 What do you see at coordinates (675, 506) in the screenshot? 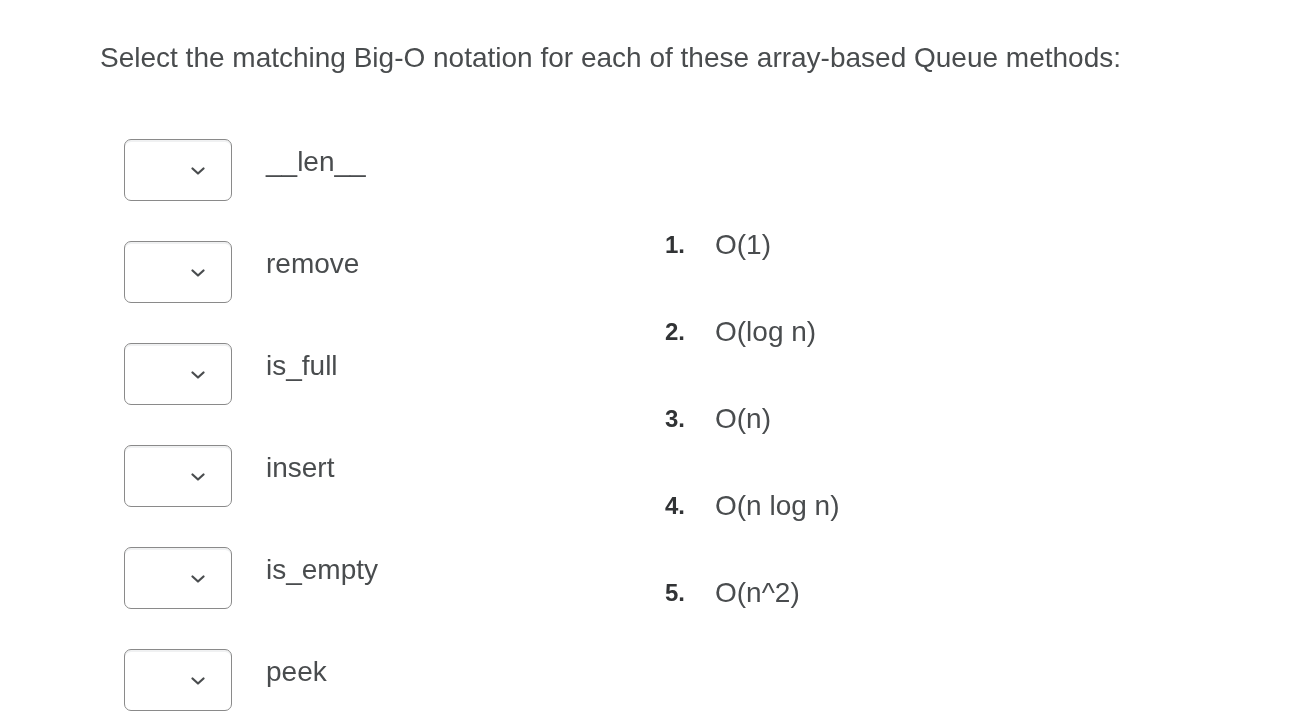
I see `choice-number: 4.` at bounding box center [675, 506].